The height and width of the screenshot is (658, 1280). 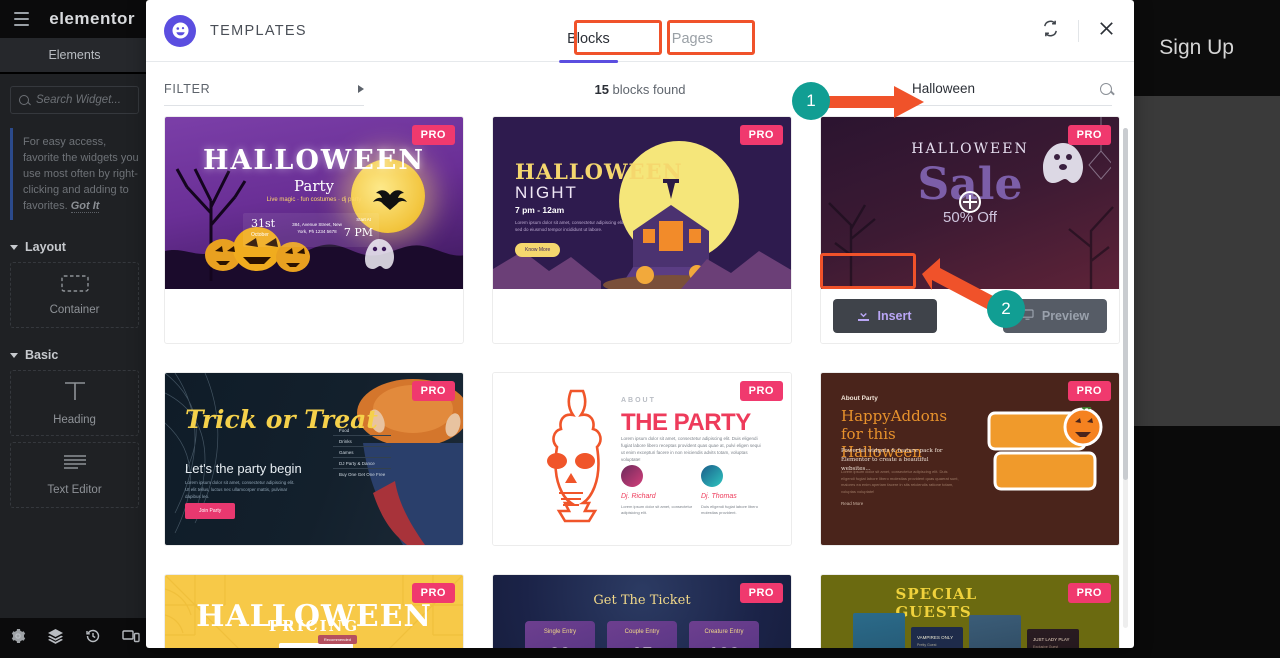 I want to click on modal-tabs: Blocks Pages, so click(x=640, y=31).